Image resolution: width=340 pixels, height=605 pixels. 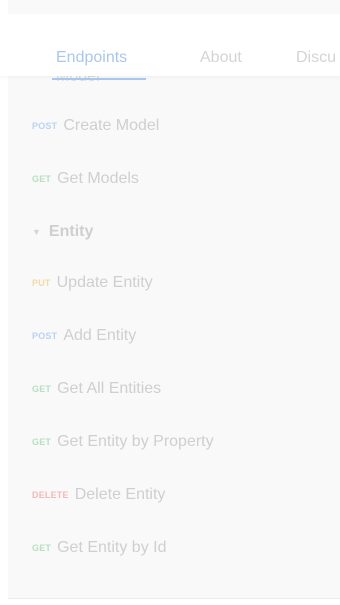 What do you see at coordinates (135, 441) in the screenshot?
I see `endpoint-label: Get Entity by Property` at bounding box center [135, 441].